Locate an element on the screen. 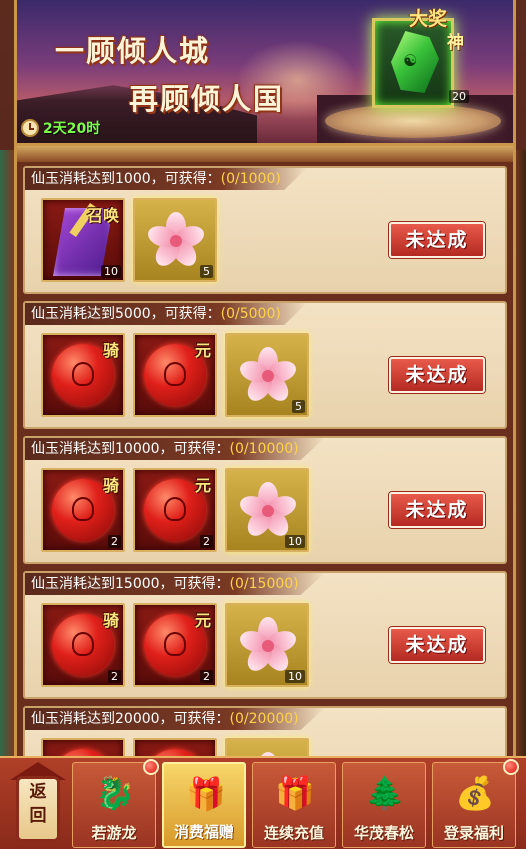 The width and height of the screenshot is (526, 849). task-requirement: 仙玉消耗达到1000，可获得：(0/1000) is located at coordinates (166, 179).